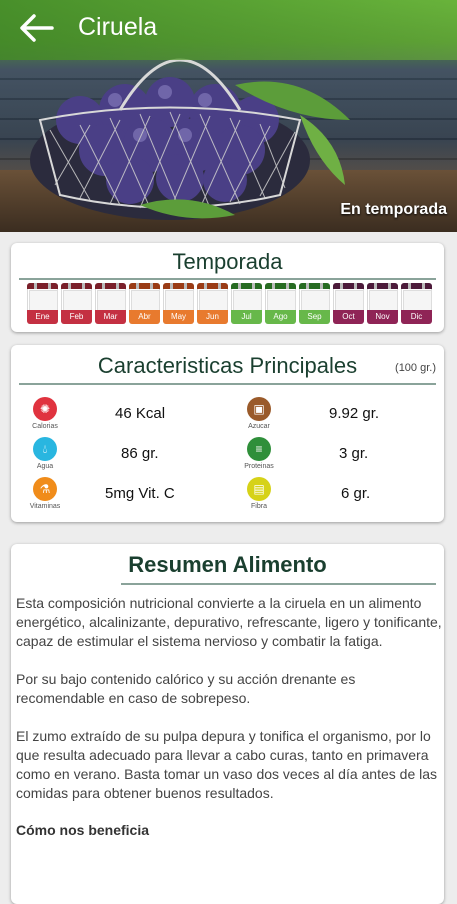 The height and width of the screenshot is (904, 457). I want to click on protein-label: Proteinas, so click(259, 466).